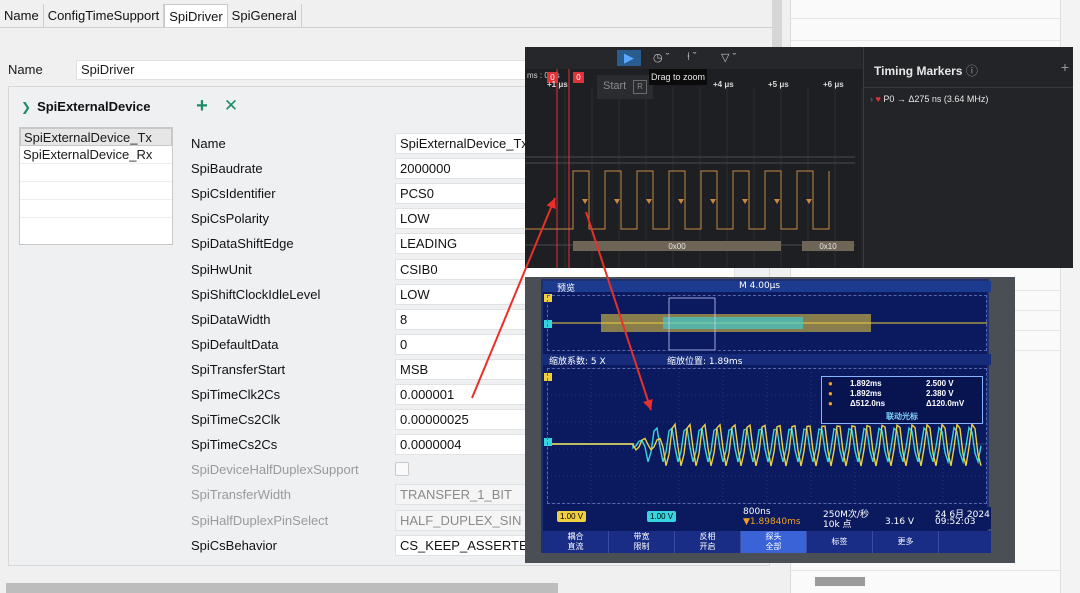  I want to click on trigger-position: ▼1.89840ms, so click(772, 522).